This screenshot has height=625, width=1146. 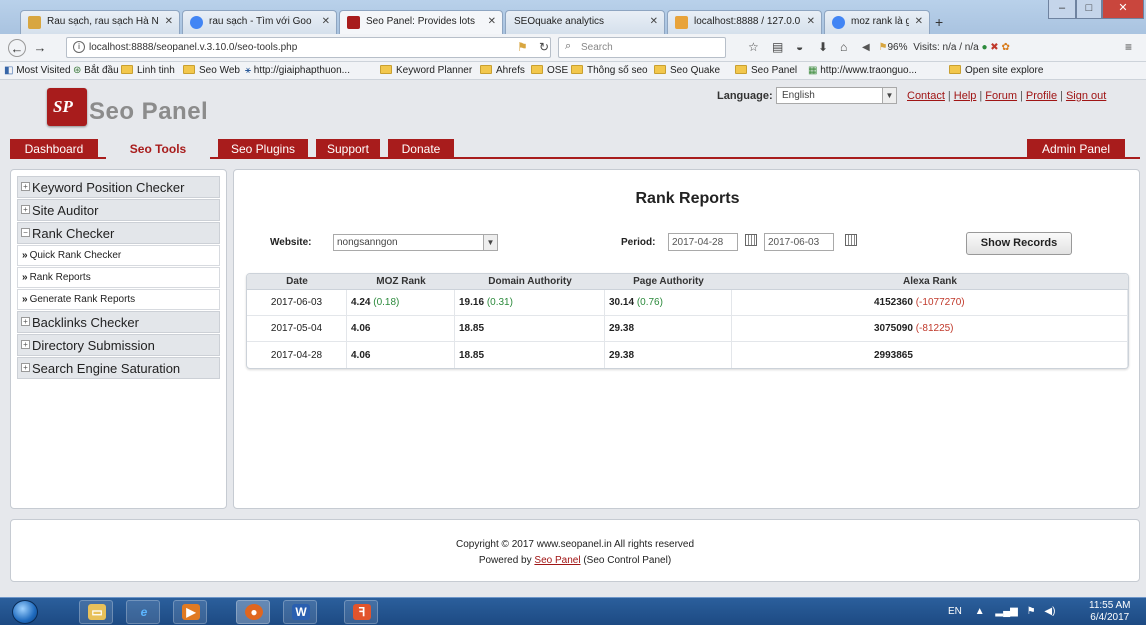 I want to click on sidebar-item-label: Directory Submission, so click(x=93, y=345).